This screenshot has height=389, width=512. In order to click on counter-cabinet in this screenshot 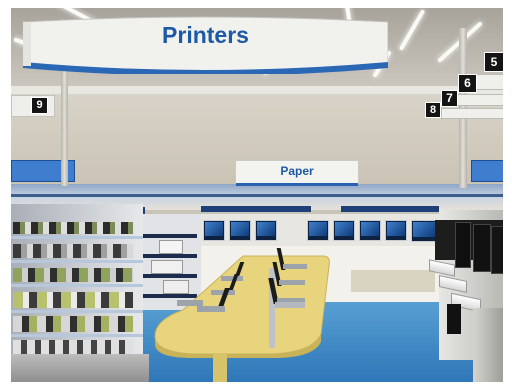, I will do `click(393, 281)`.